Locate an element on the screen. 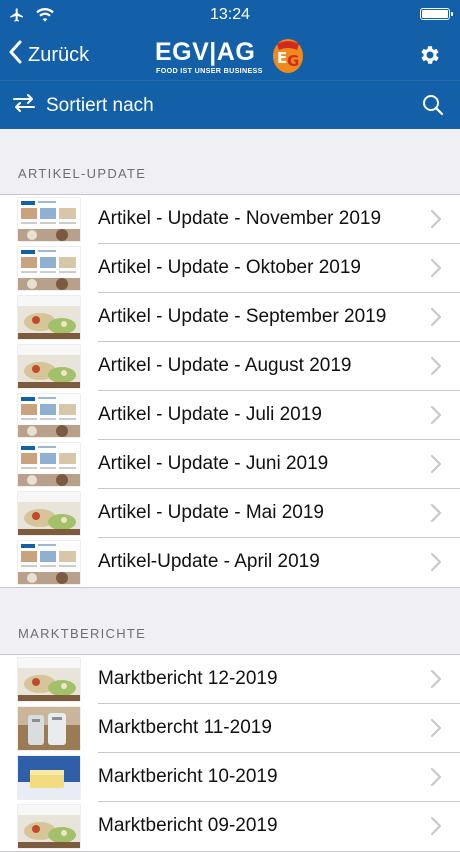 The image size is (460, 852). back-button: Zurück is located at coordinates (48, 55).